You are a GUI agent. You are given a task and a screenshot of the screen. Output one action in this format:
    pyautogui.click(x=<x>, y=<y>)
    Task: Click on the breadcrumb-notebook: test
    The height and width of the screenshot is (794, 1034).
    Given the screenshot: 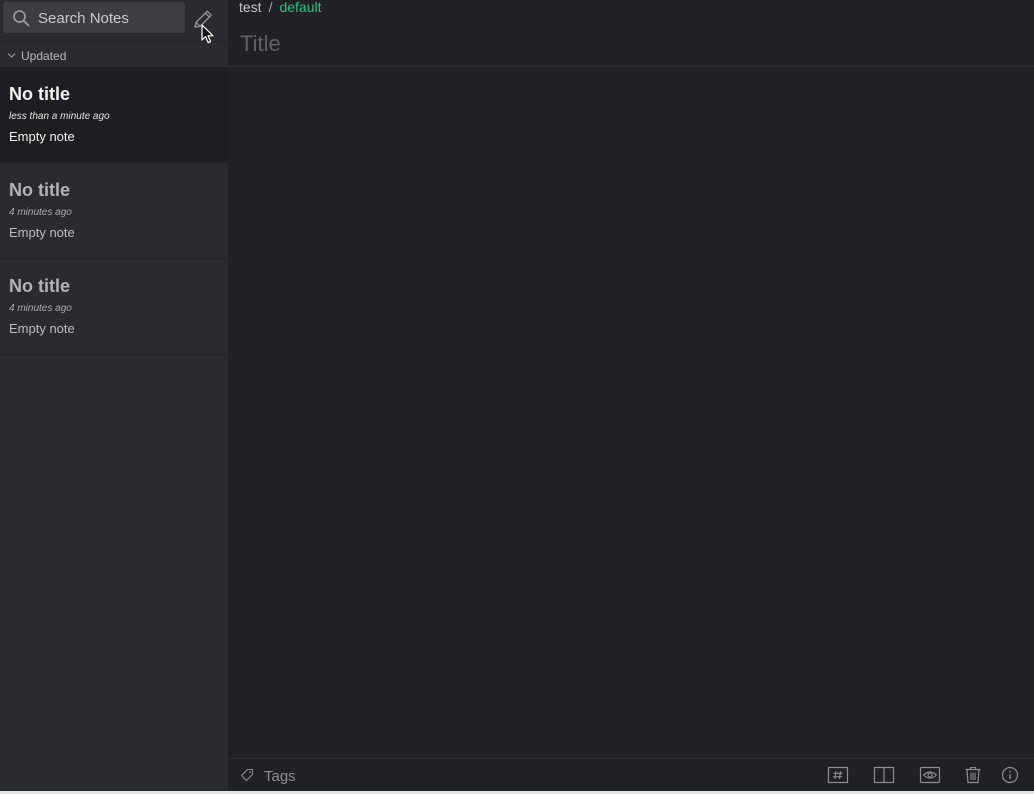 What is the action you would take?
    pyautogui.click(x=250, y=7)
    